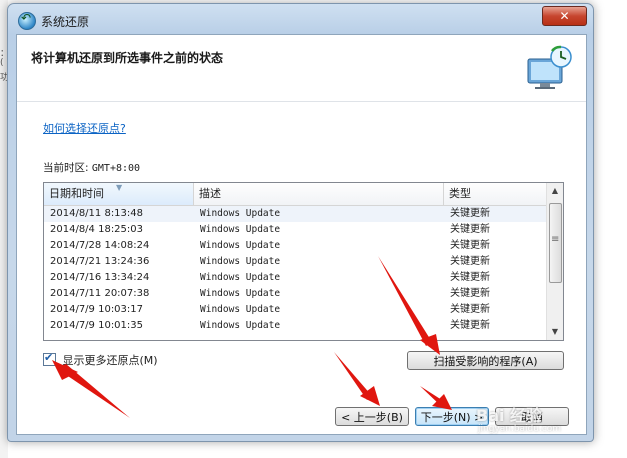 This screenshot has width=627, height=458. What do you see at coordinates (295, 246) in the screenshot?
I see `table-row: 2014/7/28 14:08:24 Windows Update 关键更新` at bounding box center [295, 246].